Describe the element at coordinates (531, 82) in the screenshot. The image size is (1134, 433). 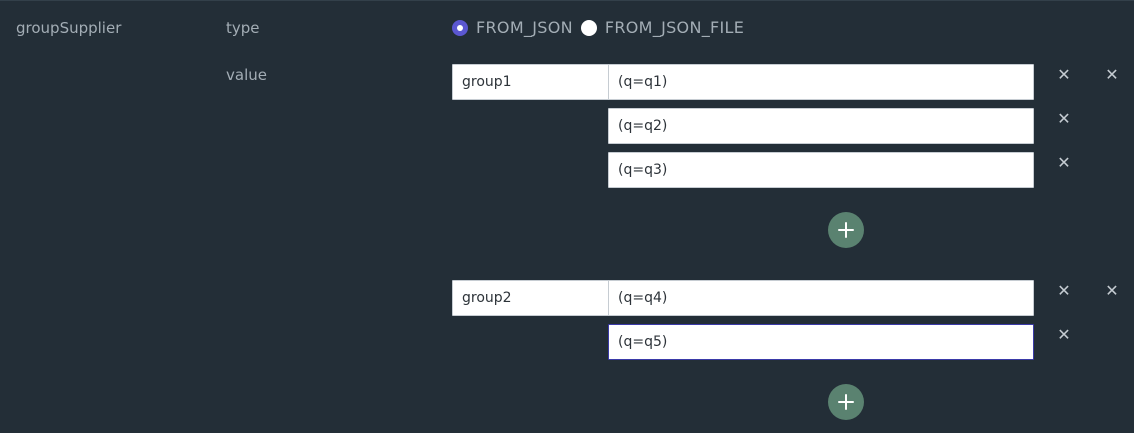
I see `group1-key-input` at that location.